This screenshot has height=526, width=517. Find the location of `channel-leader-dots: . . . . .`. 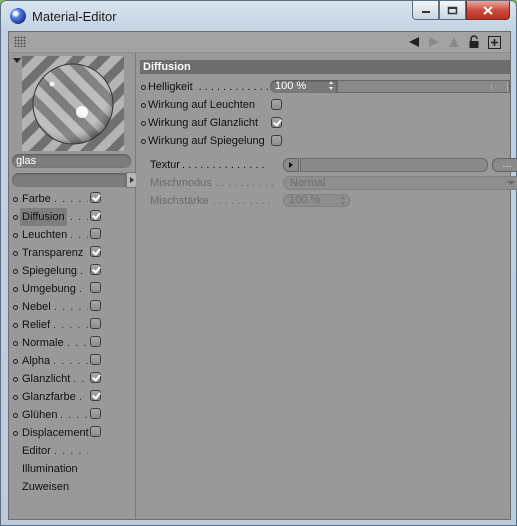

channel-leader-dots: . . . . . is located at coordinates (71, 199).